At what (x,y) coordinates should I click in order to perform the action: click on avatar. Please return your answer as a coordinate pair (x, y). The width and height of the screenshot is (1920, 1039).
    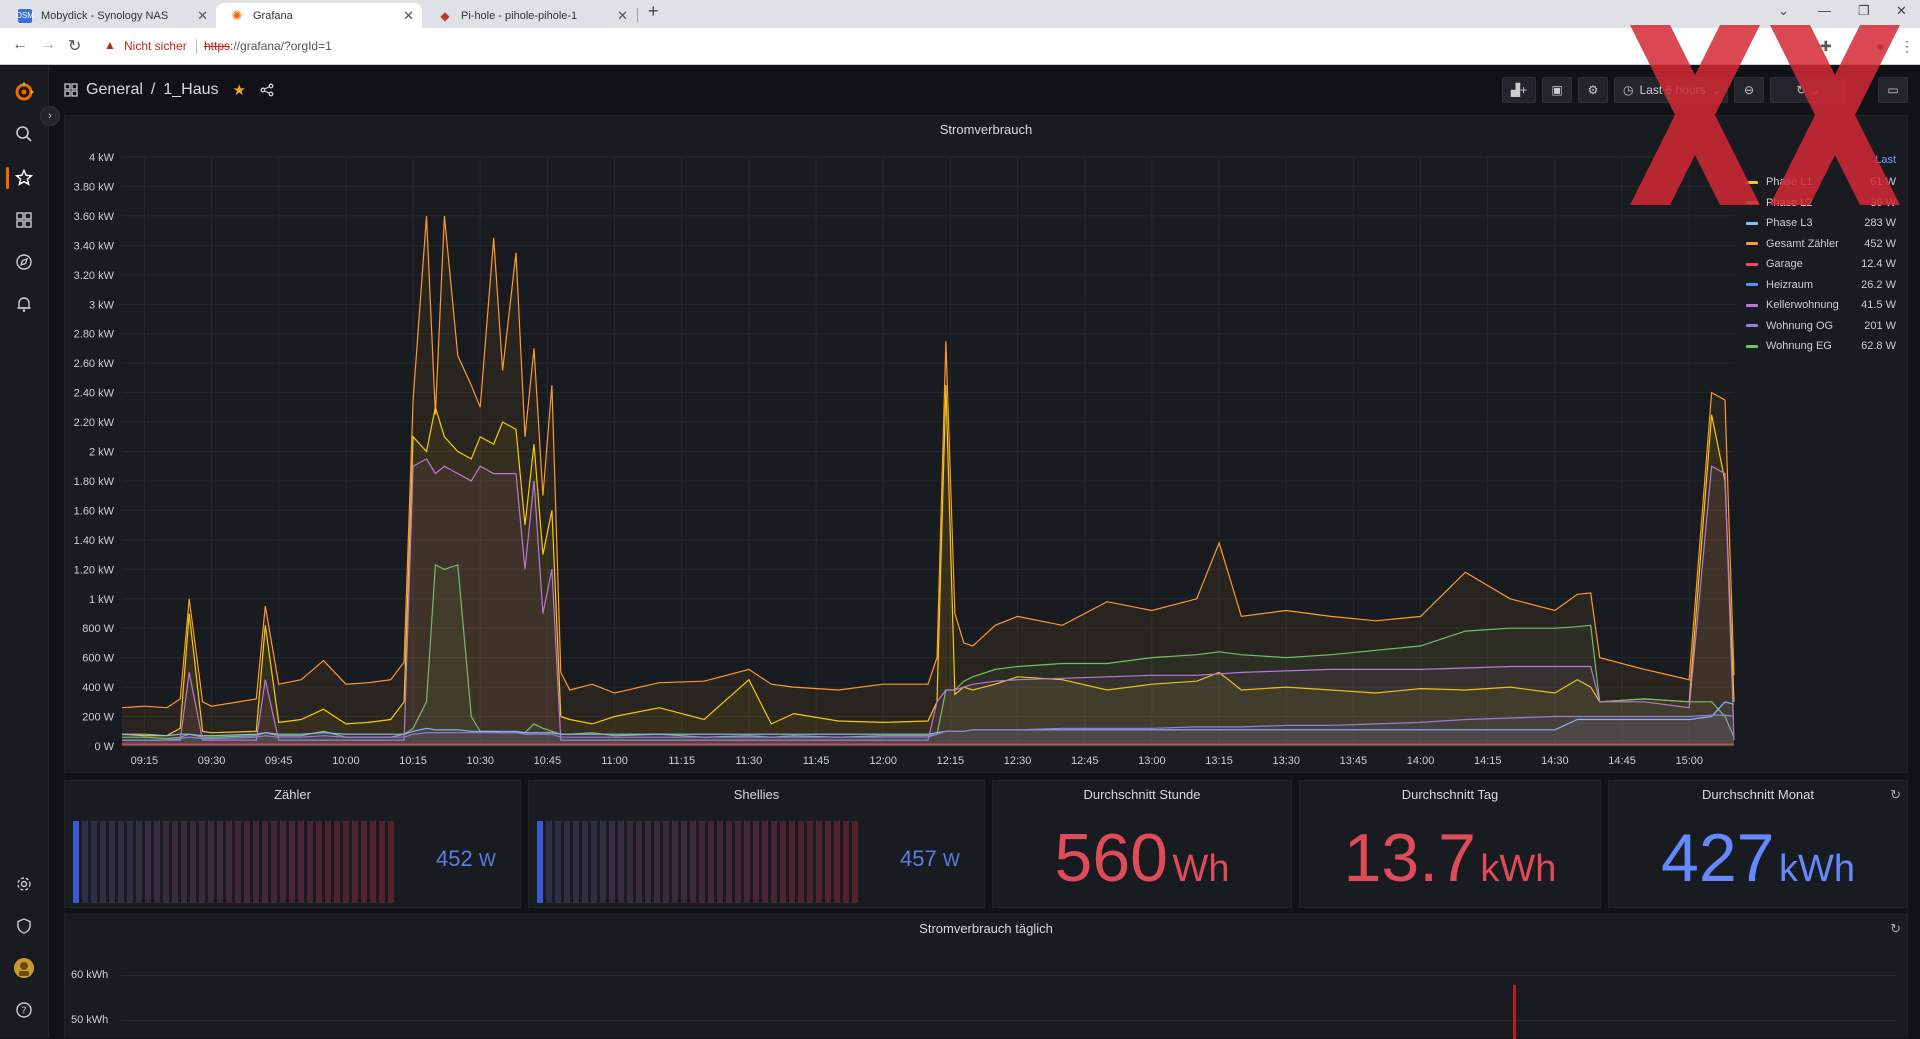
    Looking at the image, I should click on (24, 968).